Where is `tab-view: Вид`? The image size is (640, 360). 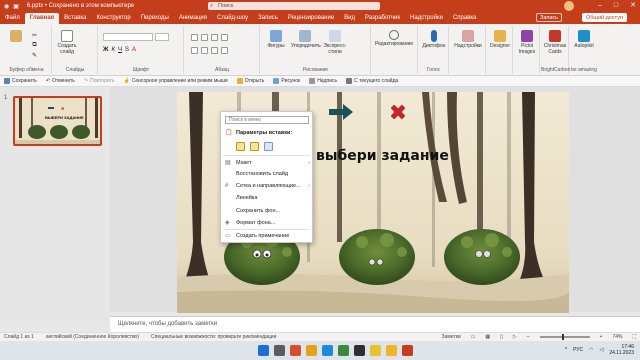
tab-view: Вид is located at coordinates (349, 18).